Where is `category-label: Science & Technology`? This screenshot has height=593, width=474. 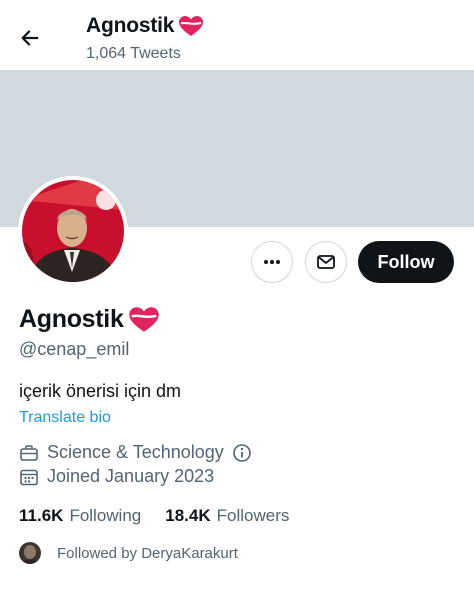 category-label: Science & Technology is located at coordinates (135, 452).